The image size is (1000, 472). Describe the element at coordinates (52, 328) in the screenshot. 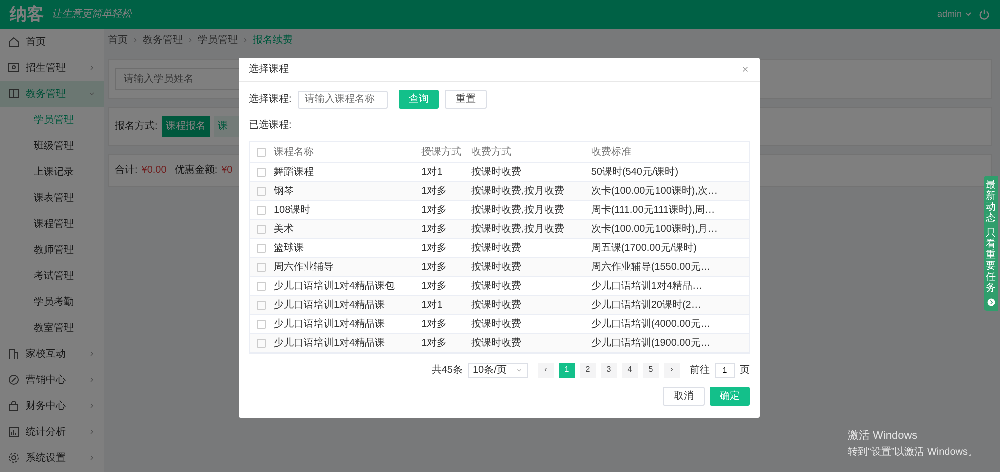

I see `submenu-item: 教室管理` at that location.